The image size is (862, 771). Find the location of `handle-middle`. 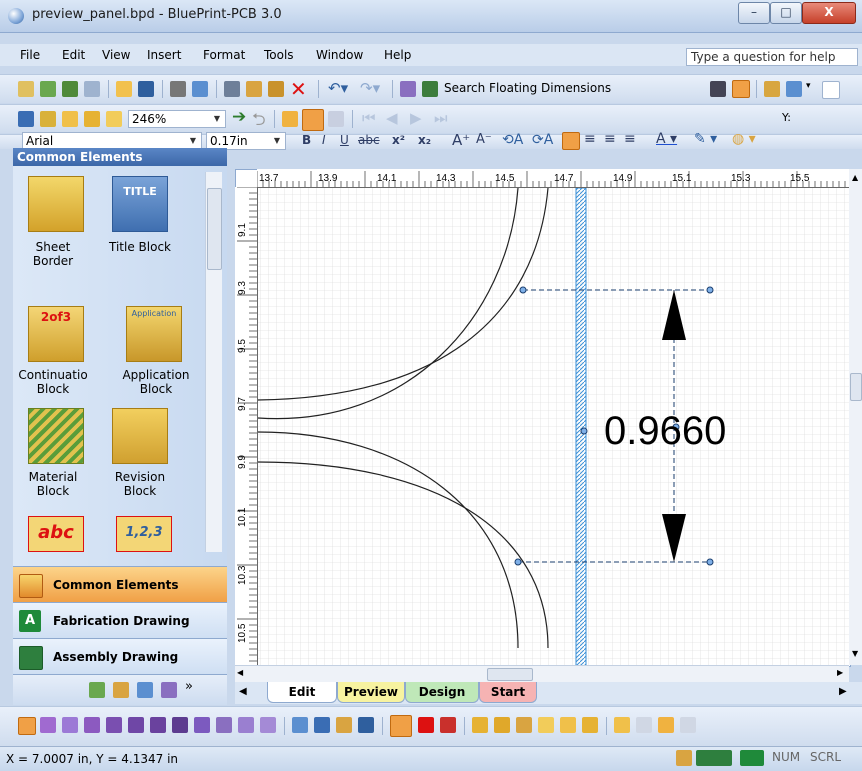

handle-middle is located at coordinates (584, 431).